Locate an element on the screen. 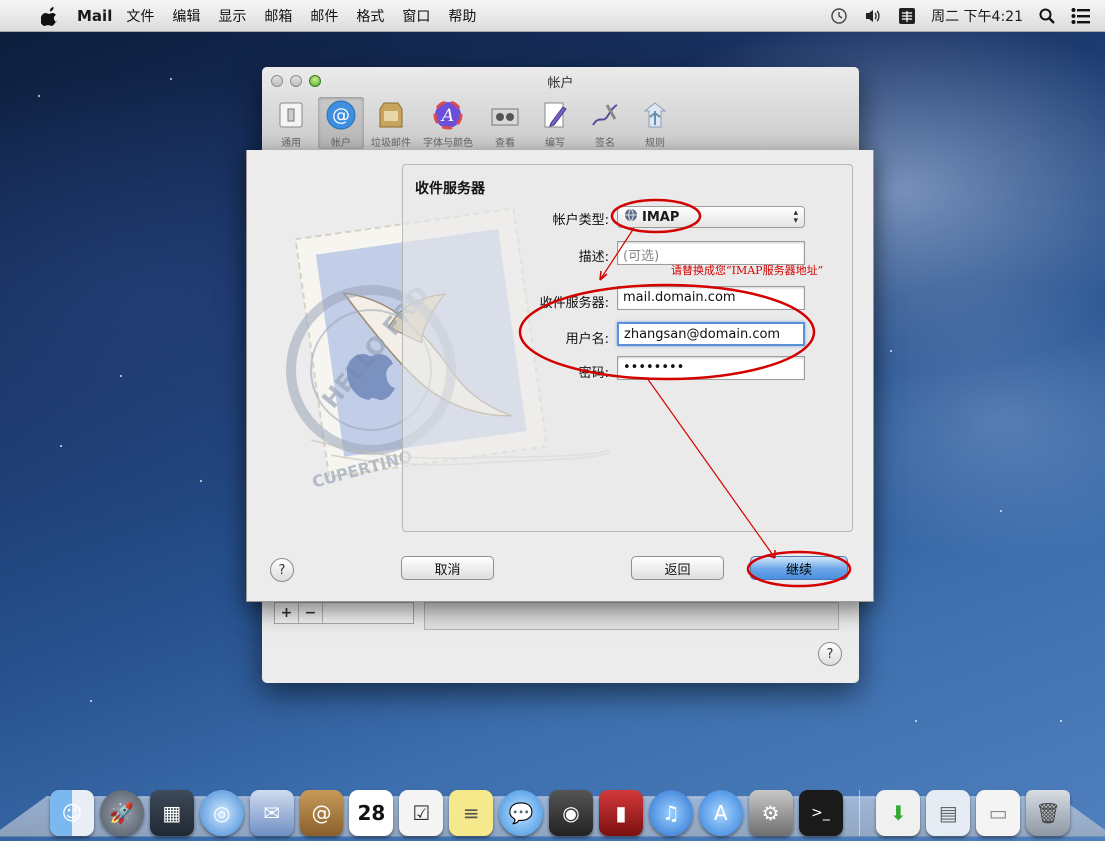 The width and height of the screenshot is (1105, 841). menu-help: 帮助 is located at coordinates (462, 16).